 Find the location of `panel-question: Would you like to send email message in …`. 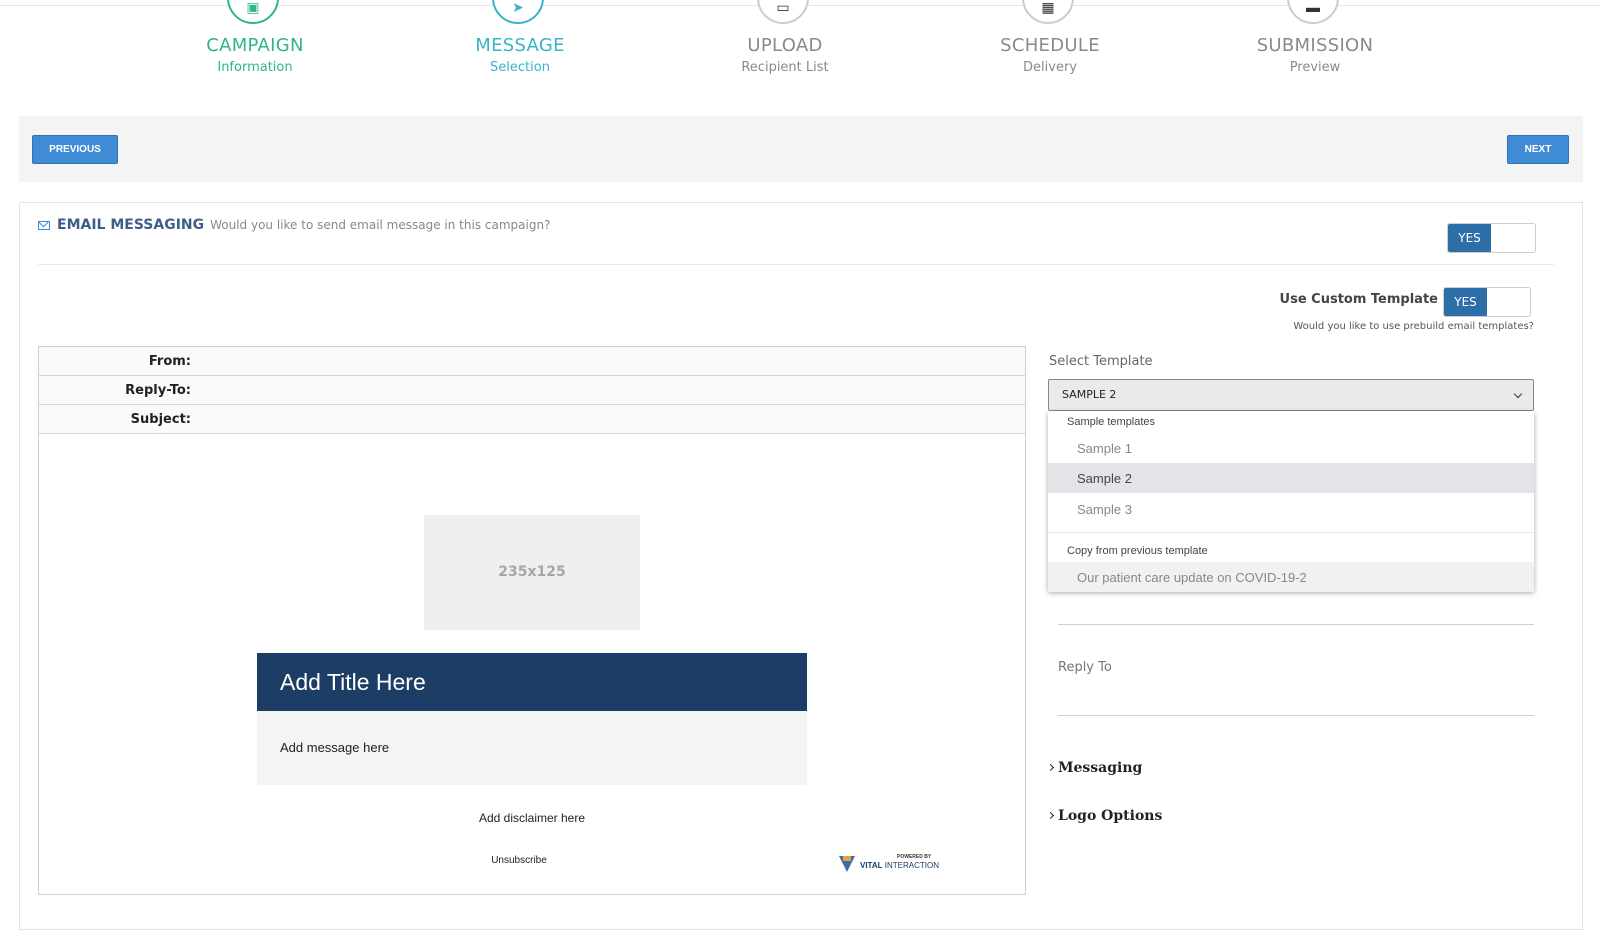

panel-question: Would you like to send email message in … is located at coordinates (380, 225).